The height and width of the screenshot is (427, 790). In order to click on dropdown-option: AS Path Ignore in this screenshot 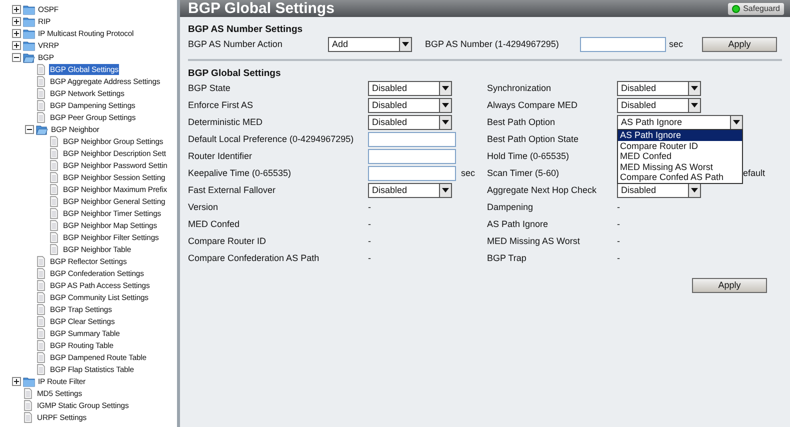, I will do `click(680, 135)`.